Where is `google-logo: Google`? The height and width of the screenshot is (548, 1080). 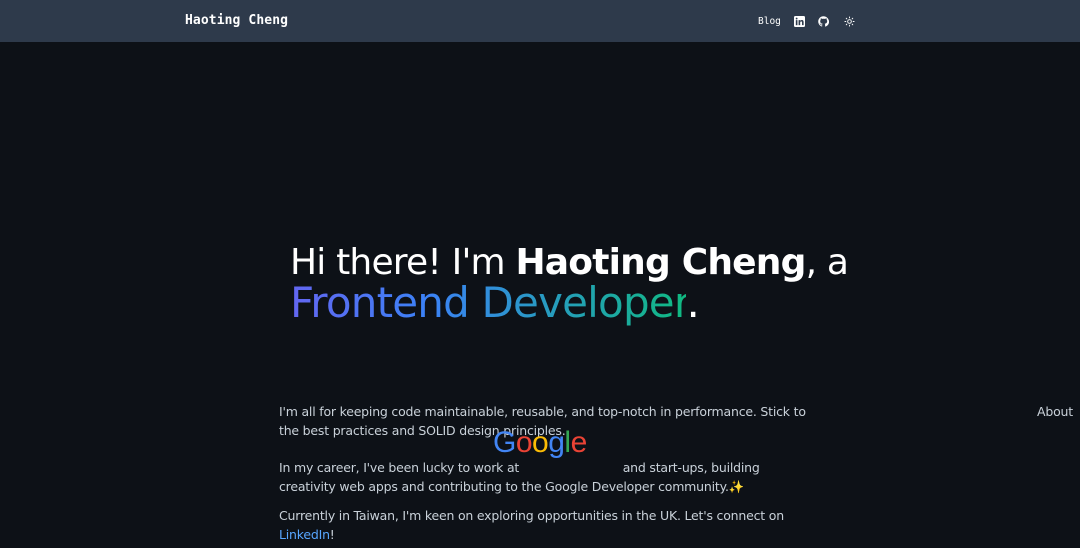
google-logo: Google is located at coordinates (540, 442).